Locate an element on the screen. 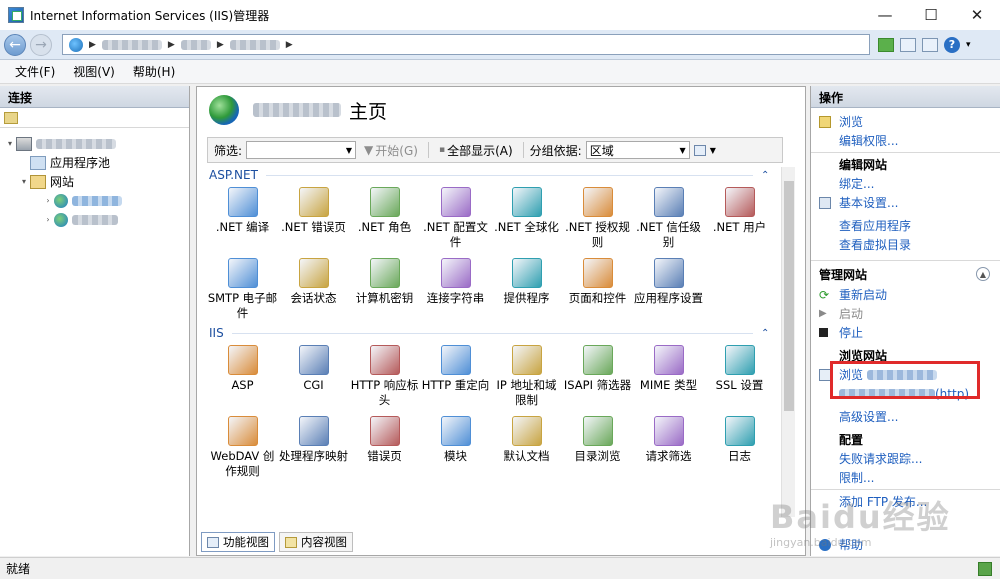  tab-features-view: 功能视图 is located at coordinates (238, 542).